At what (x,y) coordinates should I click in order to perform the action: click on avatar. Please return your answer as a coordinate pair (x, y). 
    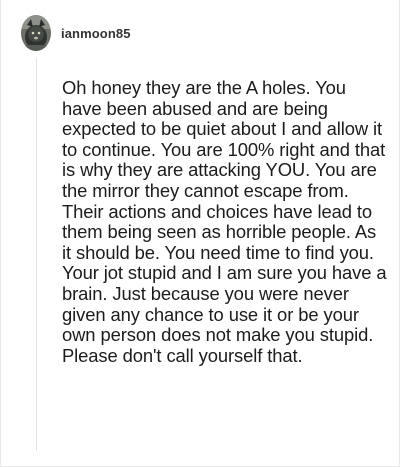
    Looking at the image, I should click on (36, 33).